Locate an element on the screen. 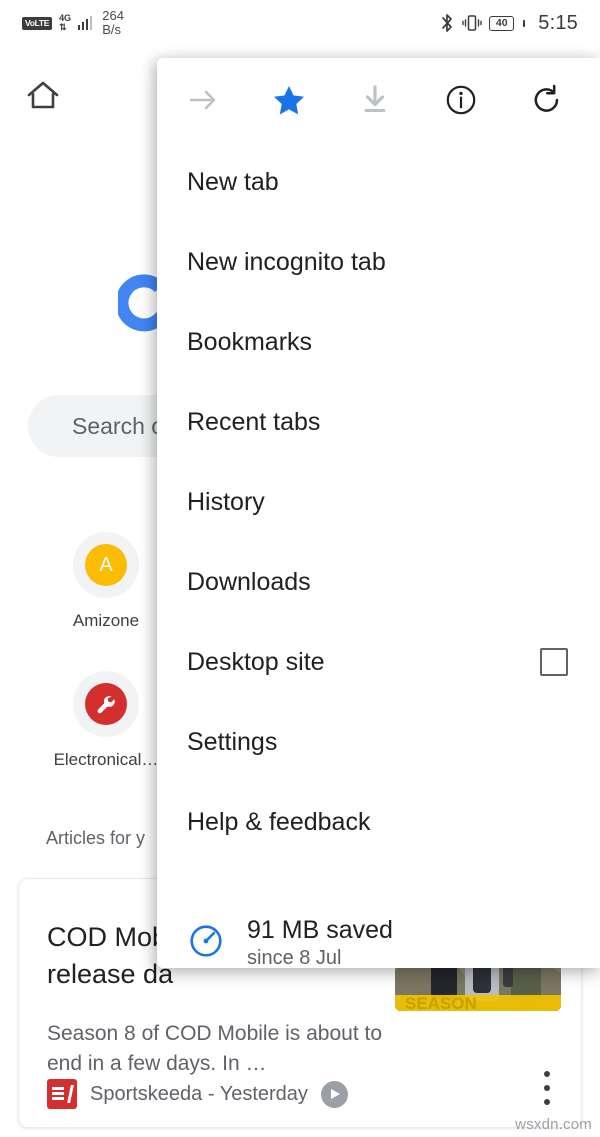 The width and height of the screenshot is (600, 1137). article-footer: Sportskeeda - Yesterday is located at coordinates (197, 1094).